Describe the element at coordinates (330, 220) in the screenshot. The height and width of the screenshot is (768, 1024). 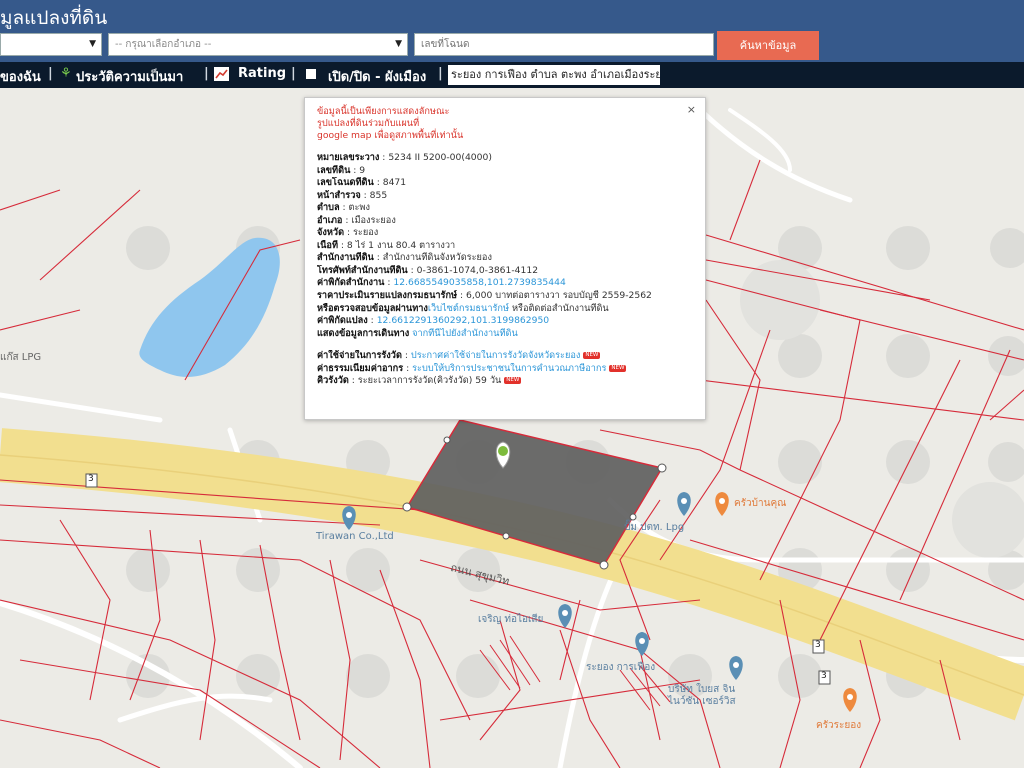
I see `info-label: อำเภอ` at that location.